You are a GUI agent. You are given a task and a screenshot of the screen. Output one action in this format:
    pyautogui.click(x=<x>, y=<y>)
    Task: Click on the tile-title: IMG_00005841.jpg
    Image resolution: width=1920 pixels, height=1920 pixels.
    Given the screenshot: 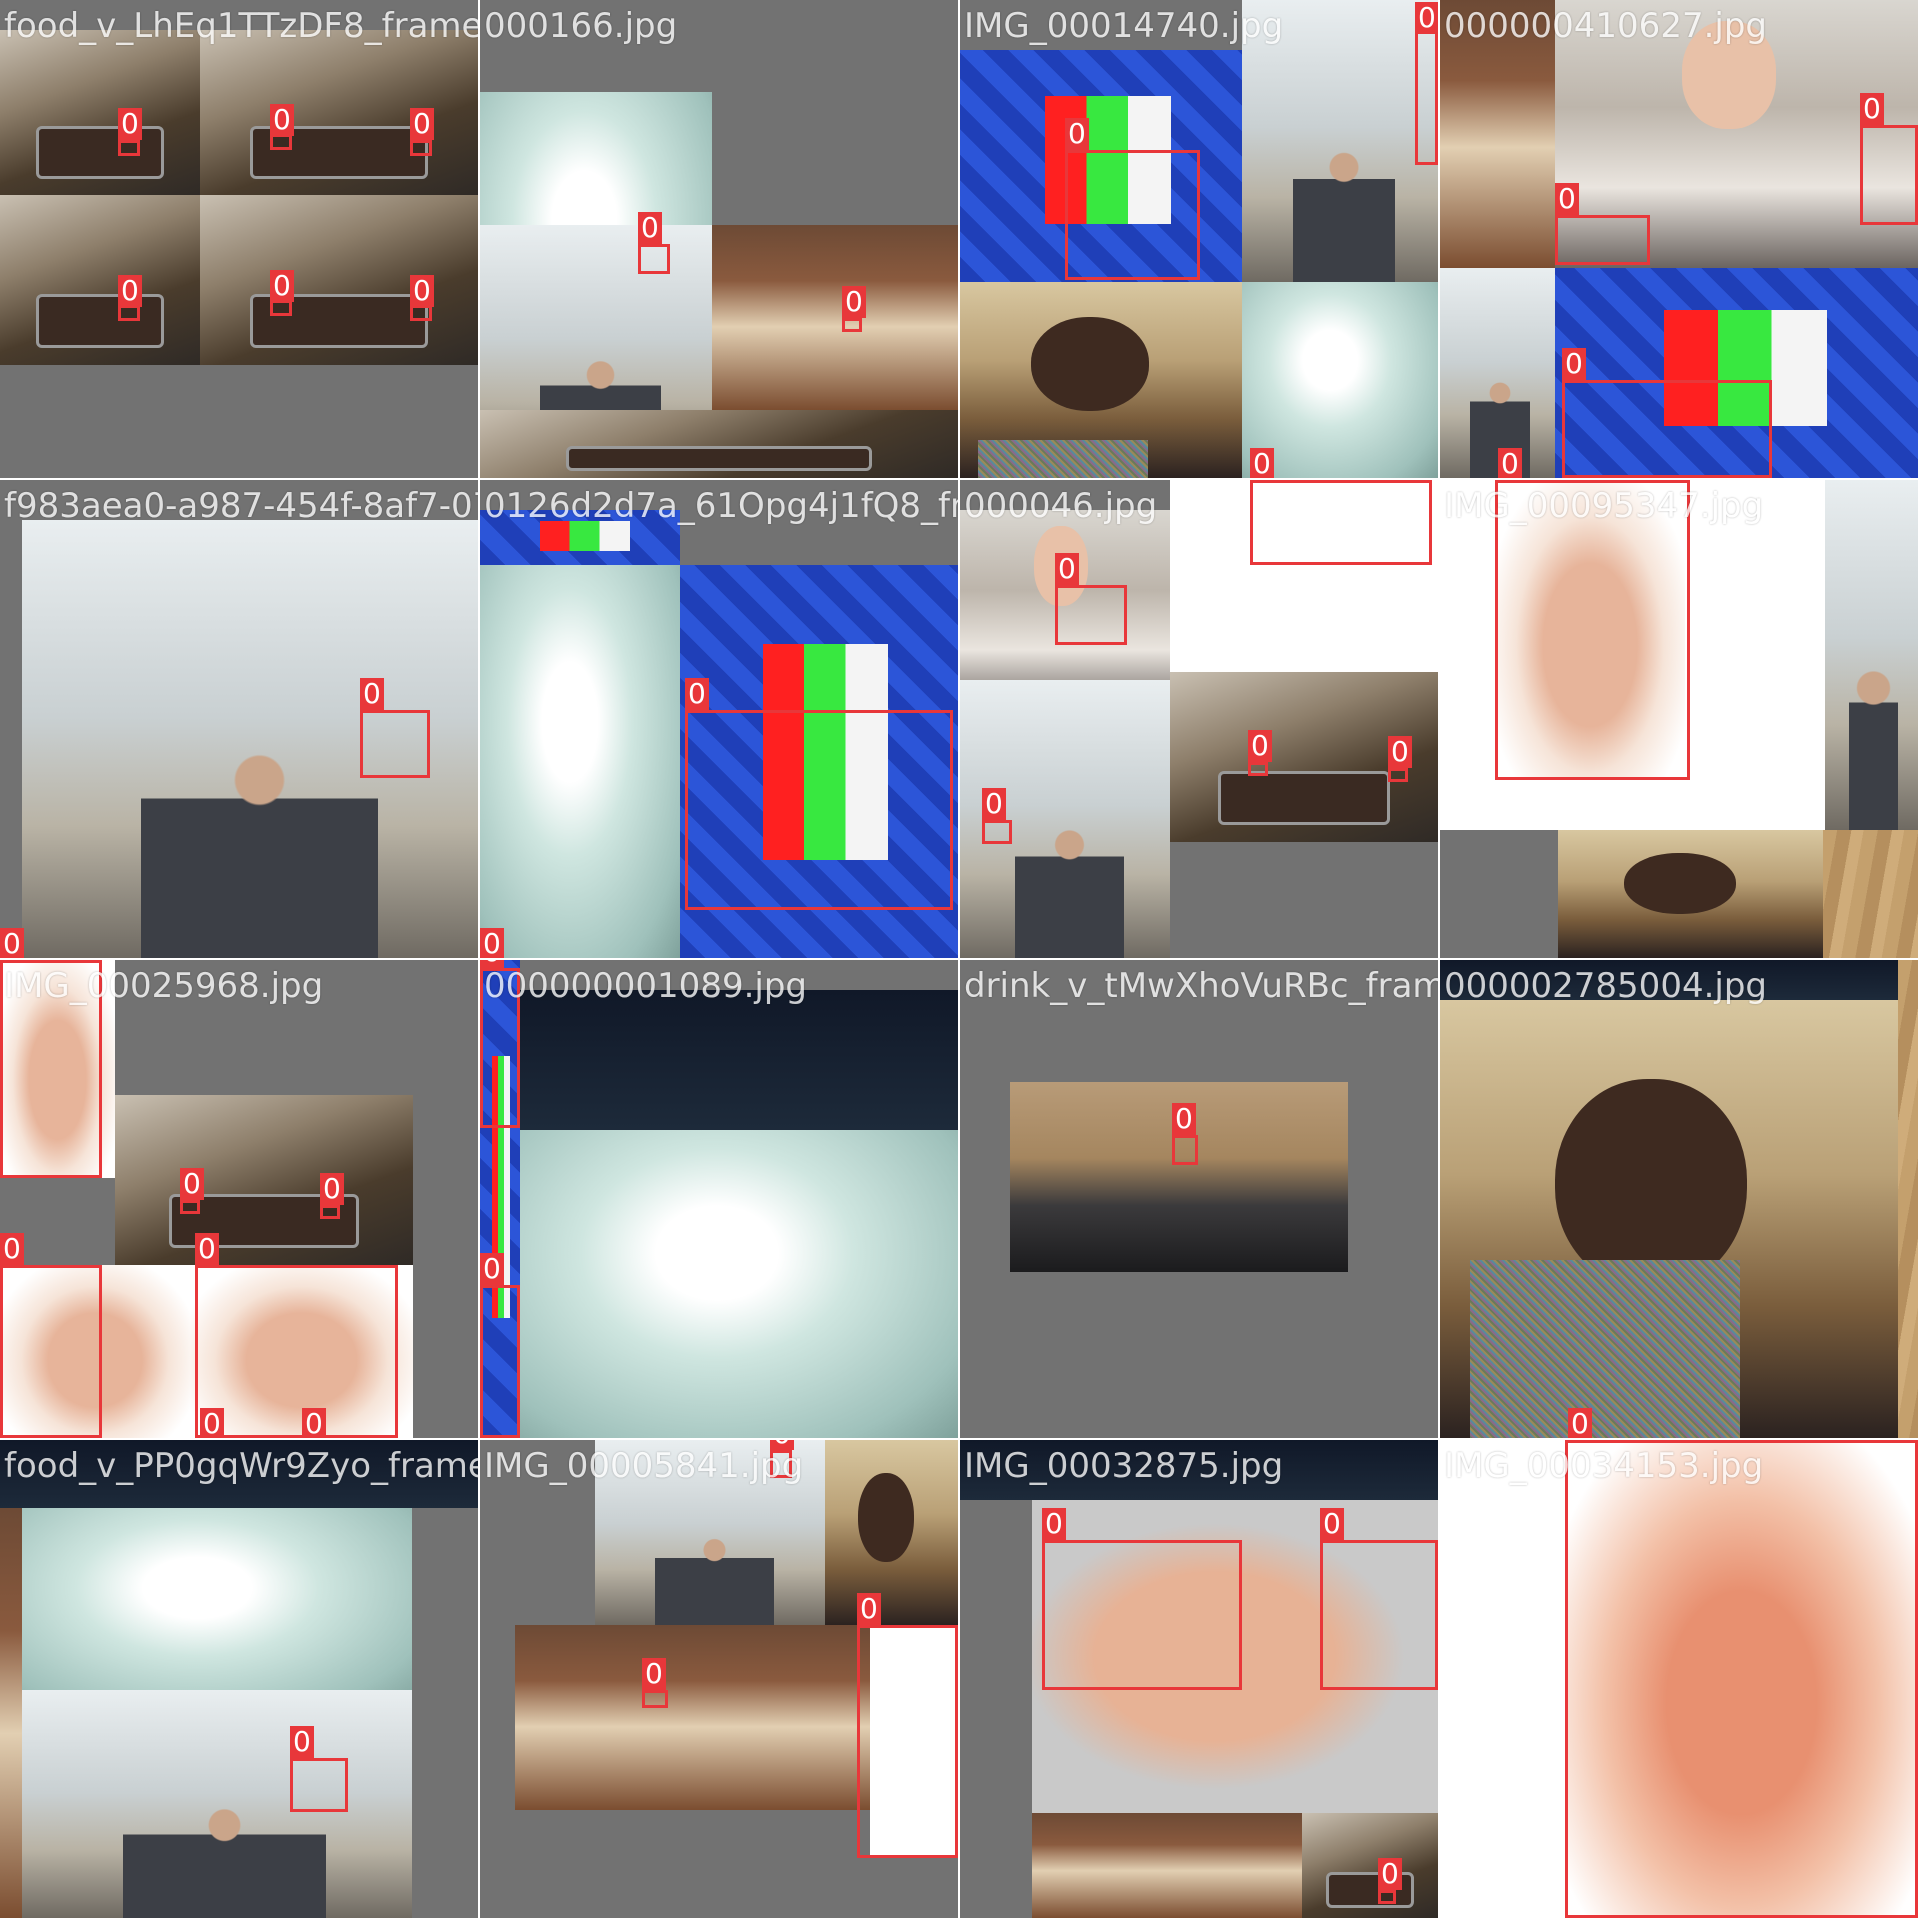 What is the action you would take?
    pyautogui.click(x=644, y=1466)
    